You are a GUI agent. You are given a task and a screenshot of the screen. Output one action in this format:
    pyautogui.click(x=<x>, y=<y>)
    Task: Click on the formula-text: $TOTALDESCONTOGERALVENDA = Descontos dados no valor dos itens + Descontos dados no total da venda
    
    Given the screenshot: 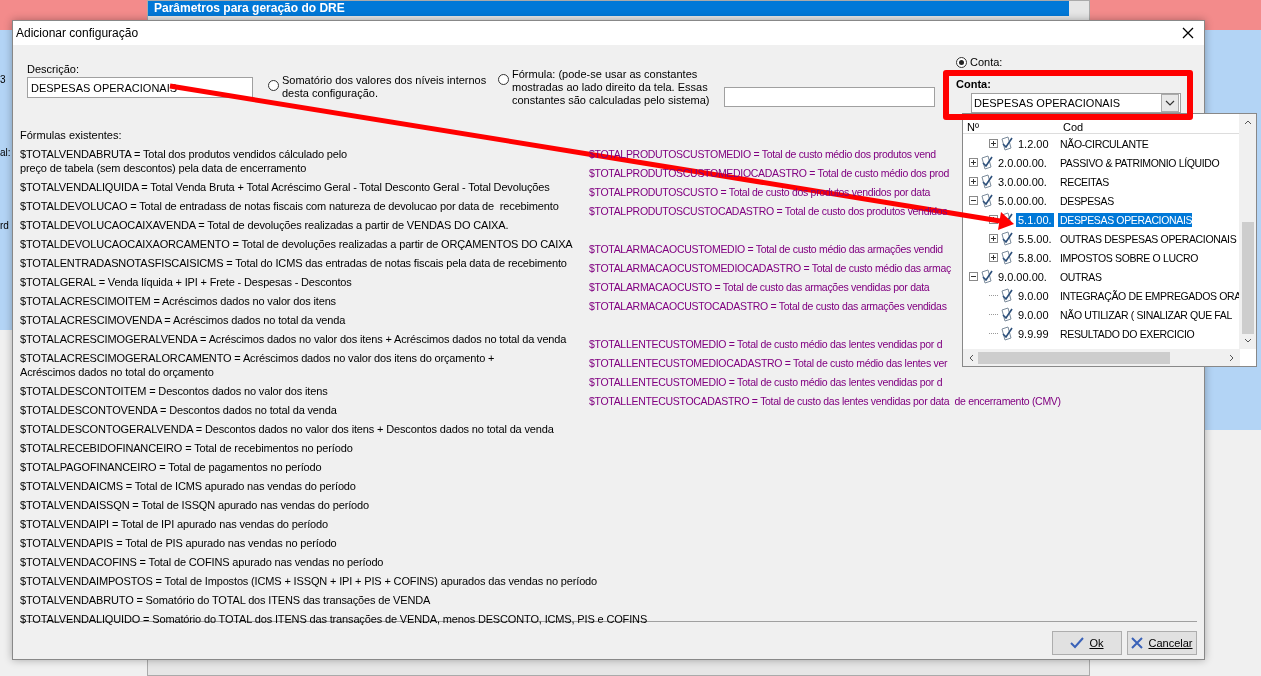 What is the action you would take?
    pyautogui.click(x=287, y=429)
    